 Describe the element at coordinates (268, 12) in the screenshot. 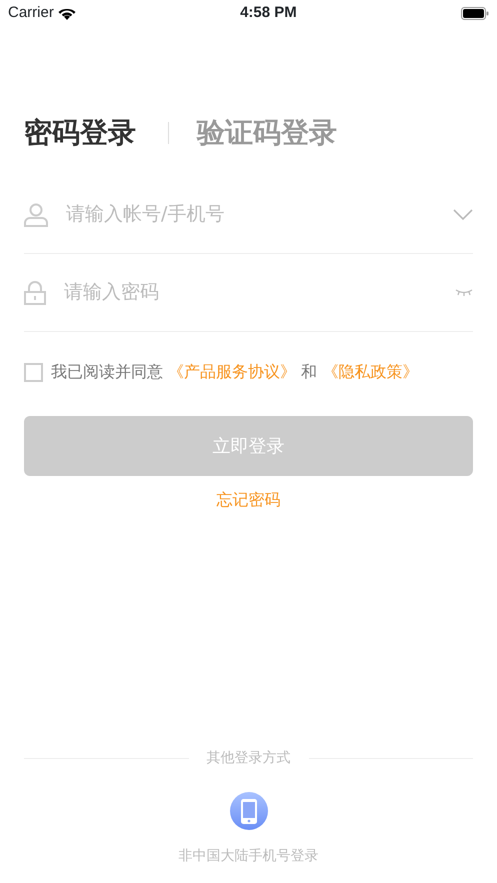

I see `clock-time: 4:58 PM` at that location.